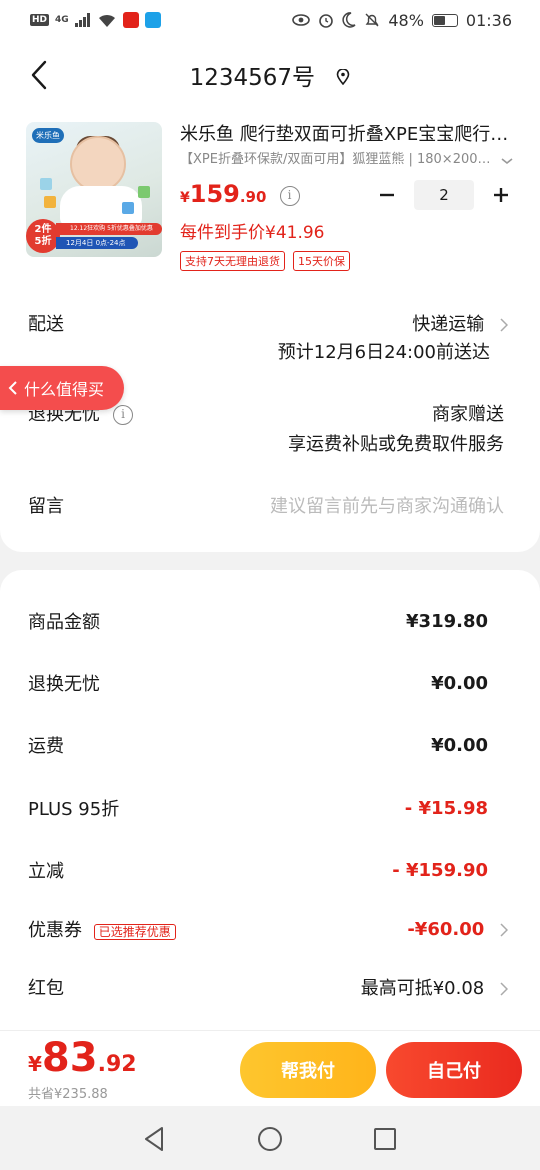  What do you see at coordinates (252, 78) in the screenshot?
I see `address-title: 1234567号` at bounding box center [252, 78].